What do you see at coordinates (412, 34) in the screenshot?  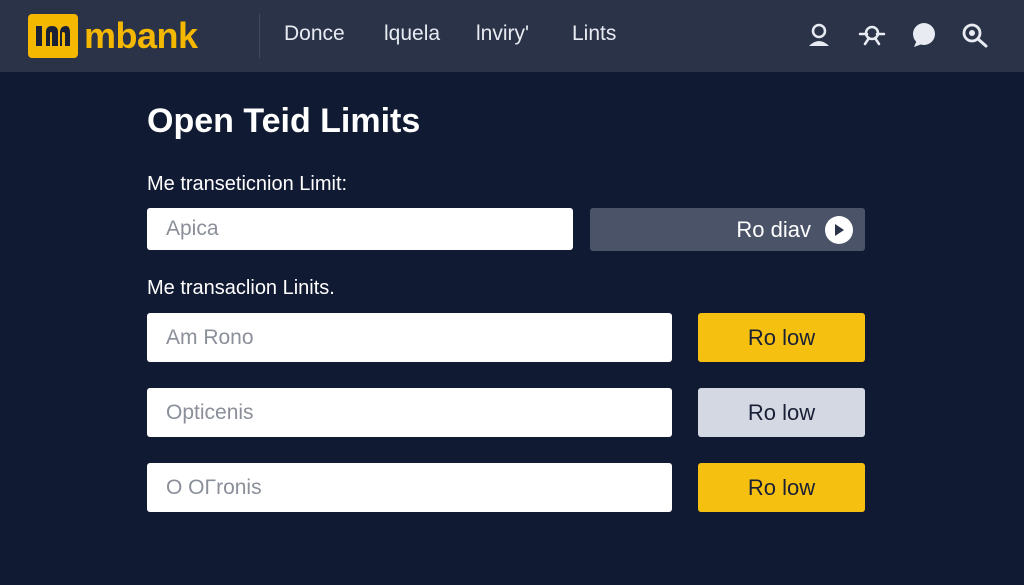 I see `nav-item-lquela: lquela` at bounding box center [412, 34].